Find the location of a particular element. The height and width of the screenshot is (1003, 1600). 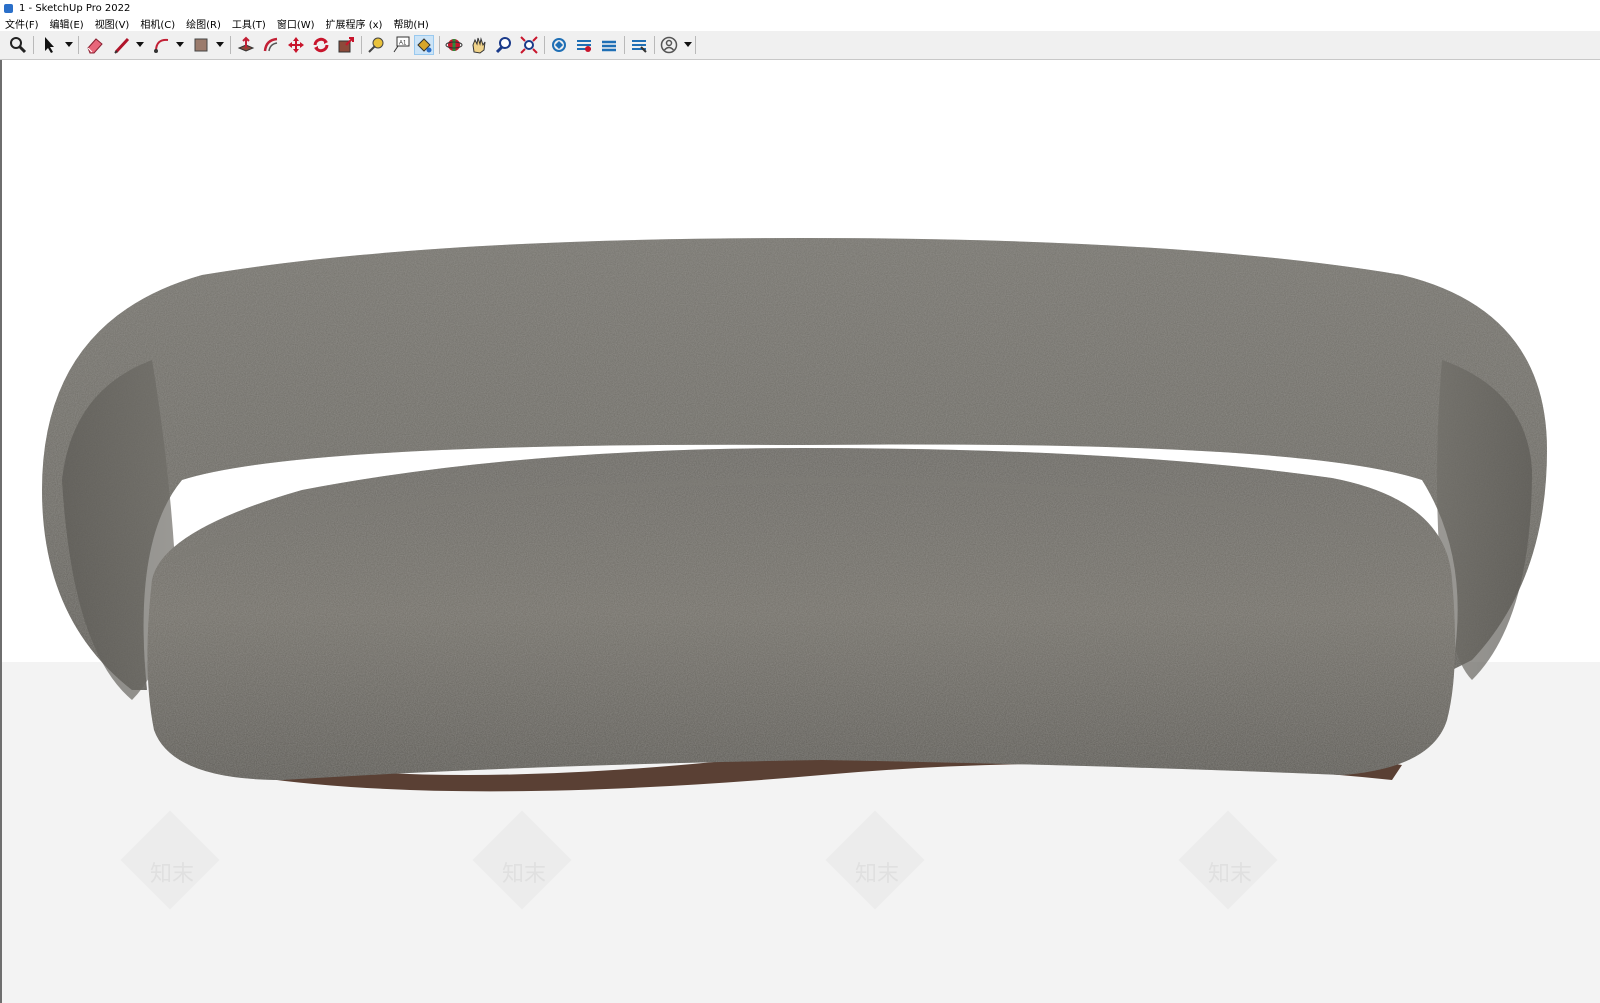

pan-icon is located at coordinates (479, 45).